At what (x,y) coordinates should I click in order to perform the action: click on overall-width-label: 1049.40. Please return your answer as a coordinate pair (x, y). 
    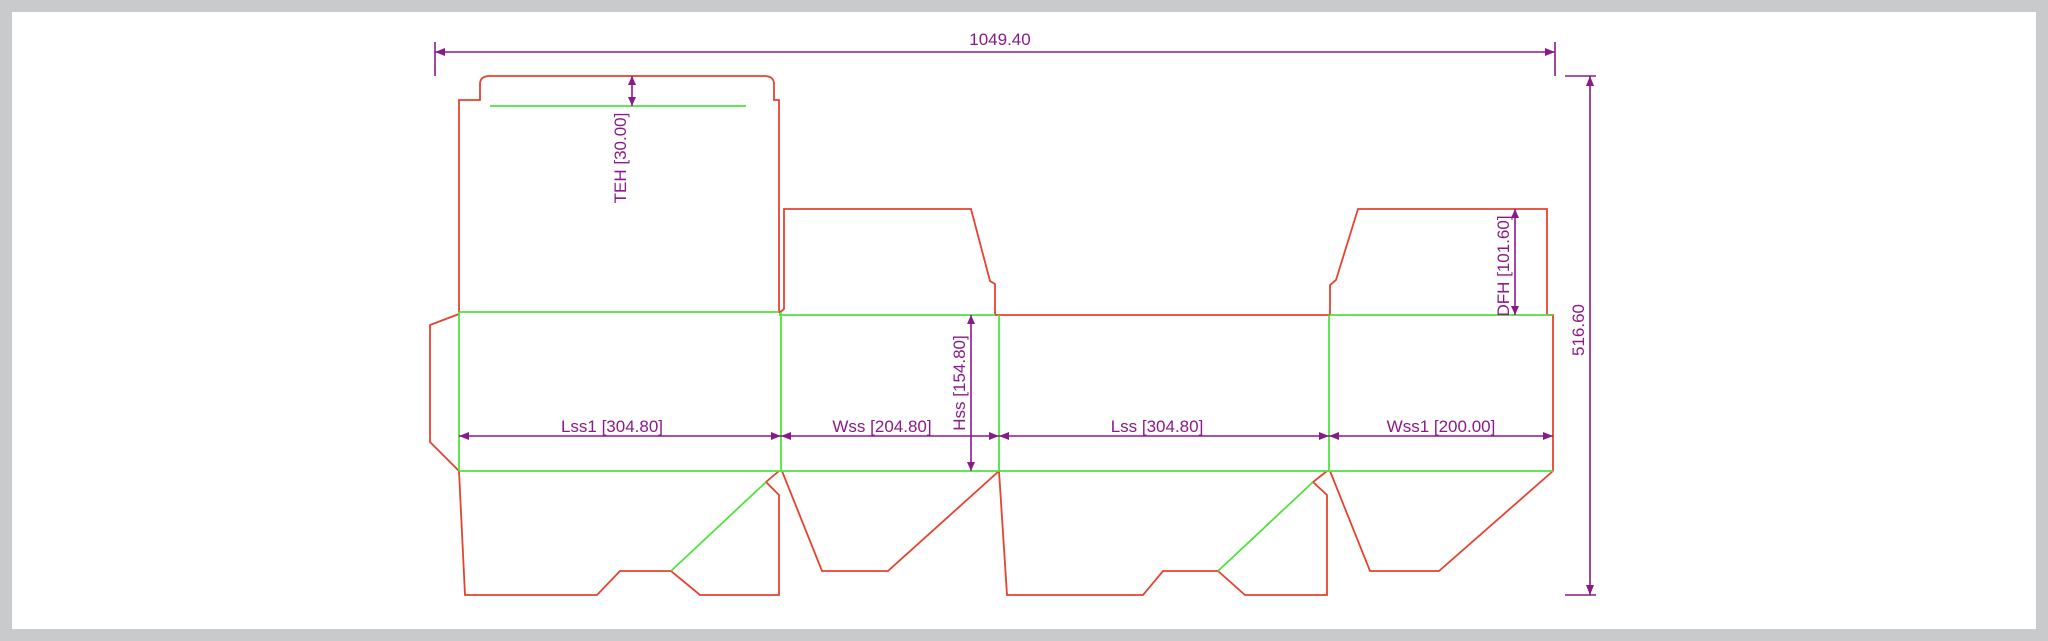
    Looking at the image, I should click on (999, 39).